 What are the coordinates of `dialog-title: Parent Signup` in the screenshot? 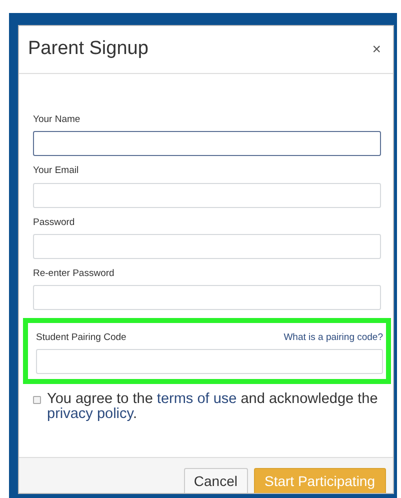 It's located at (88, 49).